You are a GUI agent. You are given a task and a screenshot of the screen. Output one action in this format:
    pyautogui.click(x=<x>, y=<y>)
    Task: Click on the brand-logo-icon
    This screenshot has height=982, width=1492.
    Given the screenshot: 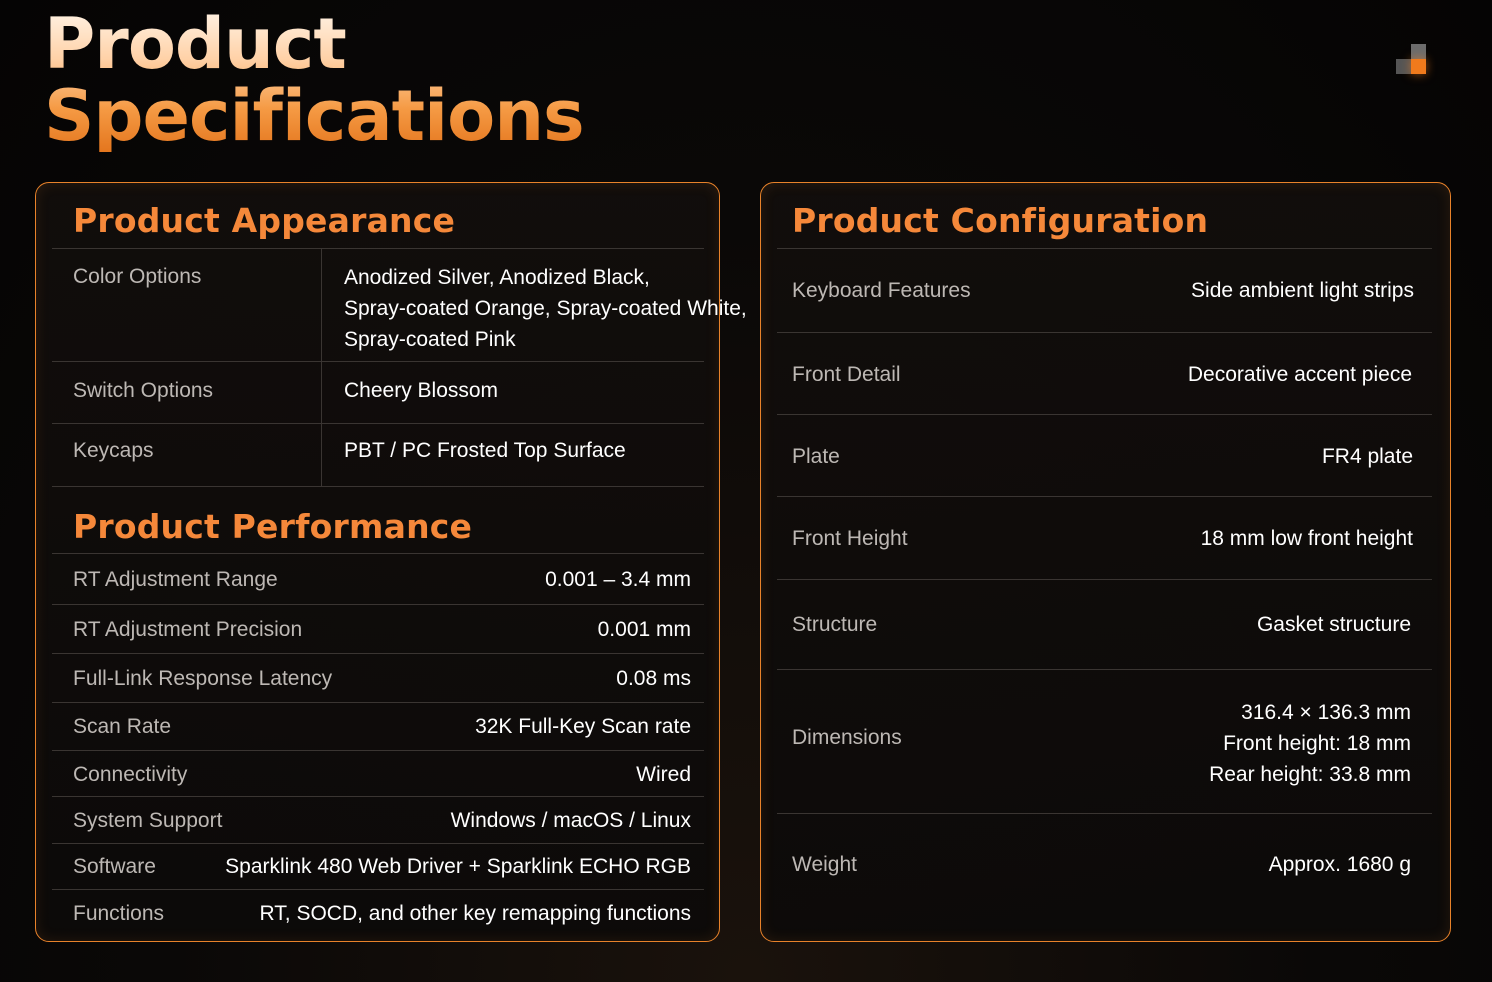 What is the action you would take?
    pyautogui.click(x=1413, y=61)
    